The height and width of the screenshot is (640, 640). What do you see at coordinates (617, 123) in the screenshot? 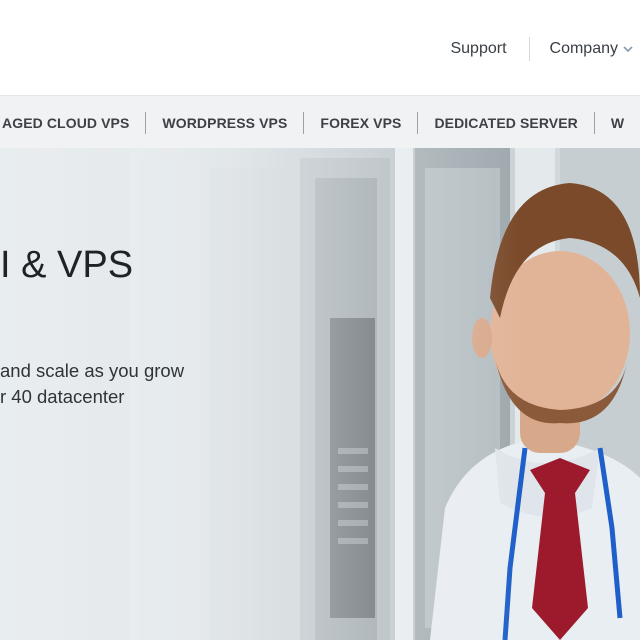
I see `menu-item-more: W` at bounding box center [617, 123].